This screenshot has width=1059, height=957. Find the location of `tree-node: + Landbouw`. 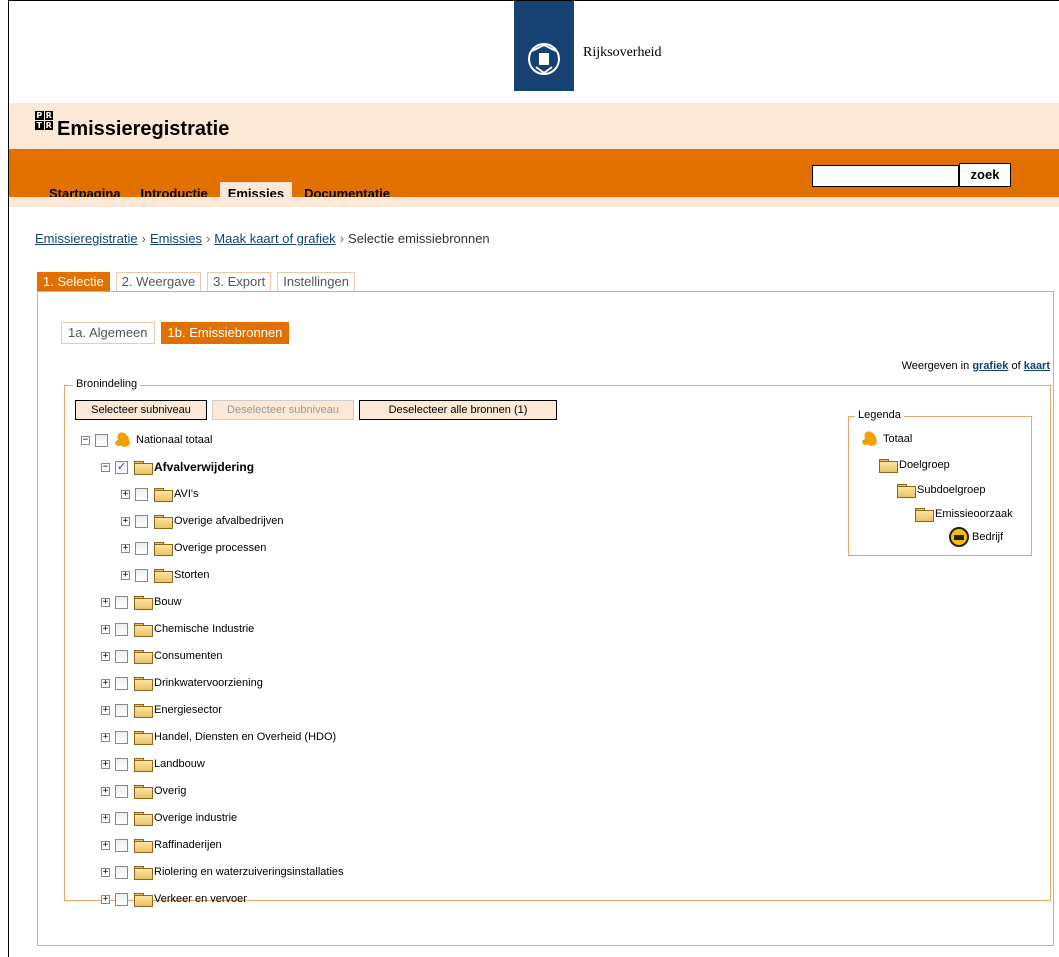

tree-node: + Landbouw is located at coordinates (153, 764).